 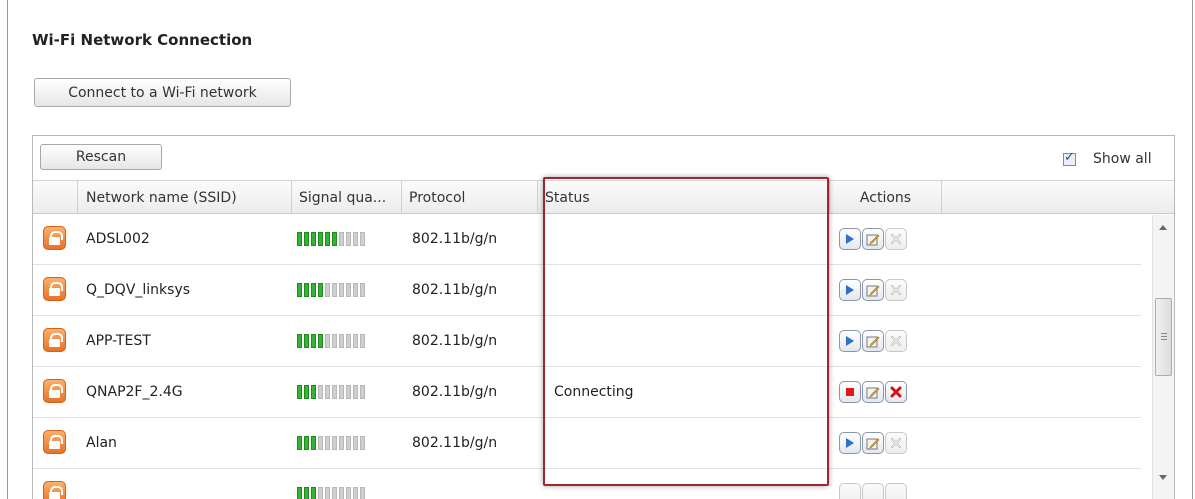 I want to click on ssid-cell: Alan, so click(x=101, y=443).